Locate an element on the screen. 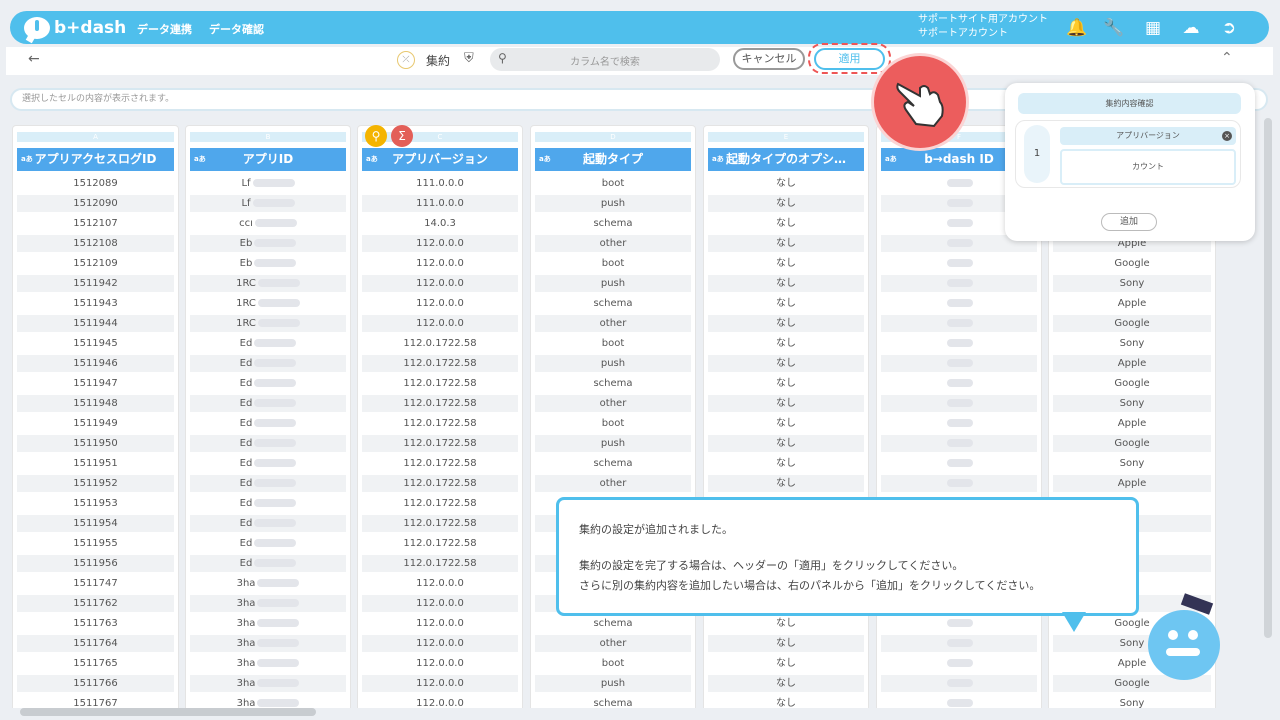  nav-data-check: データ確認 is located at coordinates (236, 29).